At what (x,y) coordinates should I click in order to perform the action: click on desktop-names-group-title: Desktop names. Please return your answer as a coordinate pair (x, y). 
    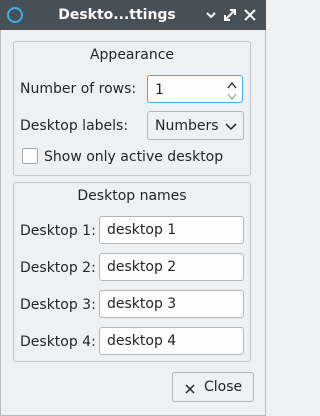
    Looking at the image, I should click on (132, 196).